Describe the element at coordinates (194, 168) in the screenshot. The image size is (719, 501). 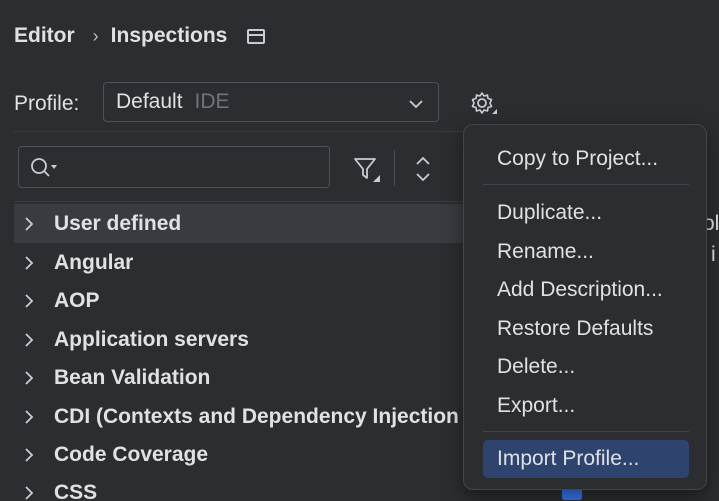
I see `search-input` at that location.